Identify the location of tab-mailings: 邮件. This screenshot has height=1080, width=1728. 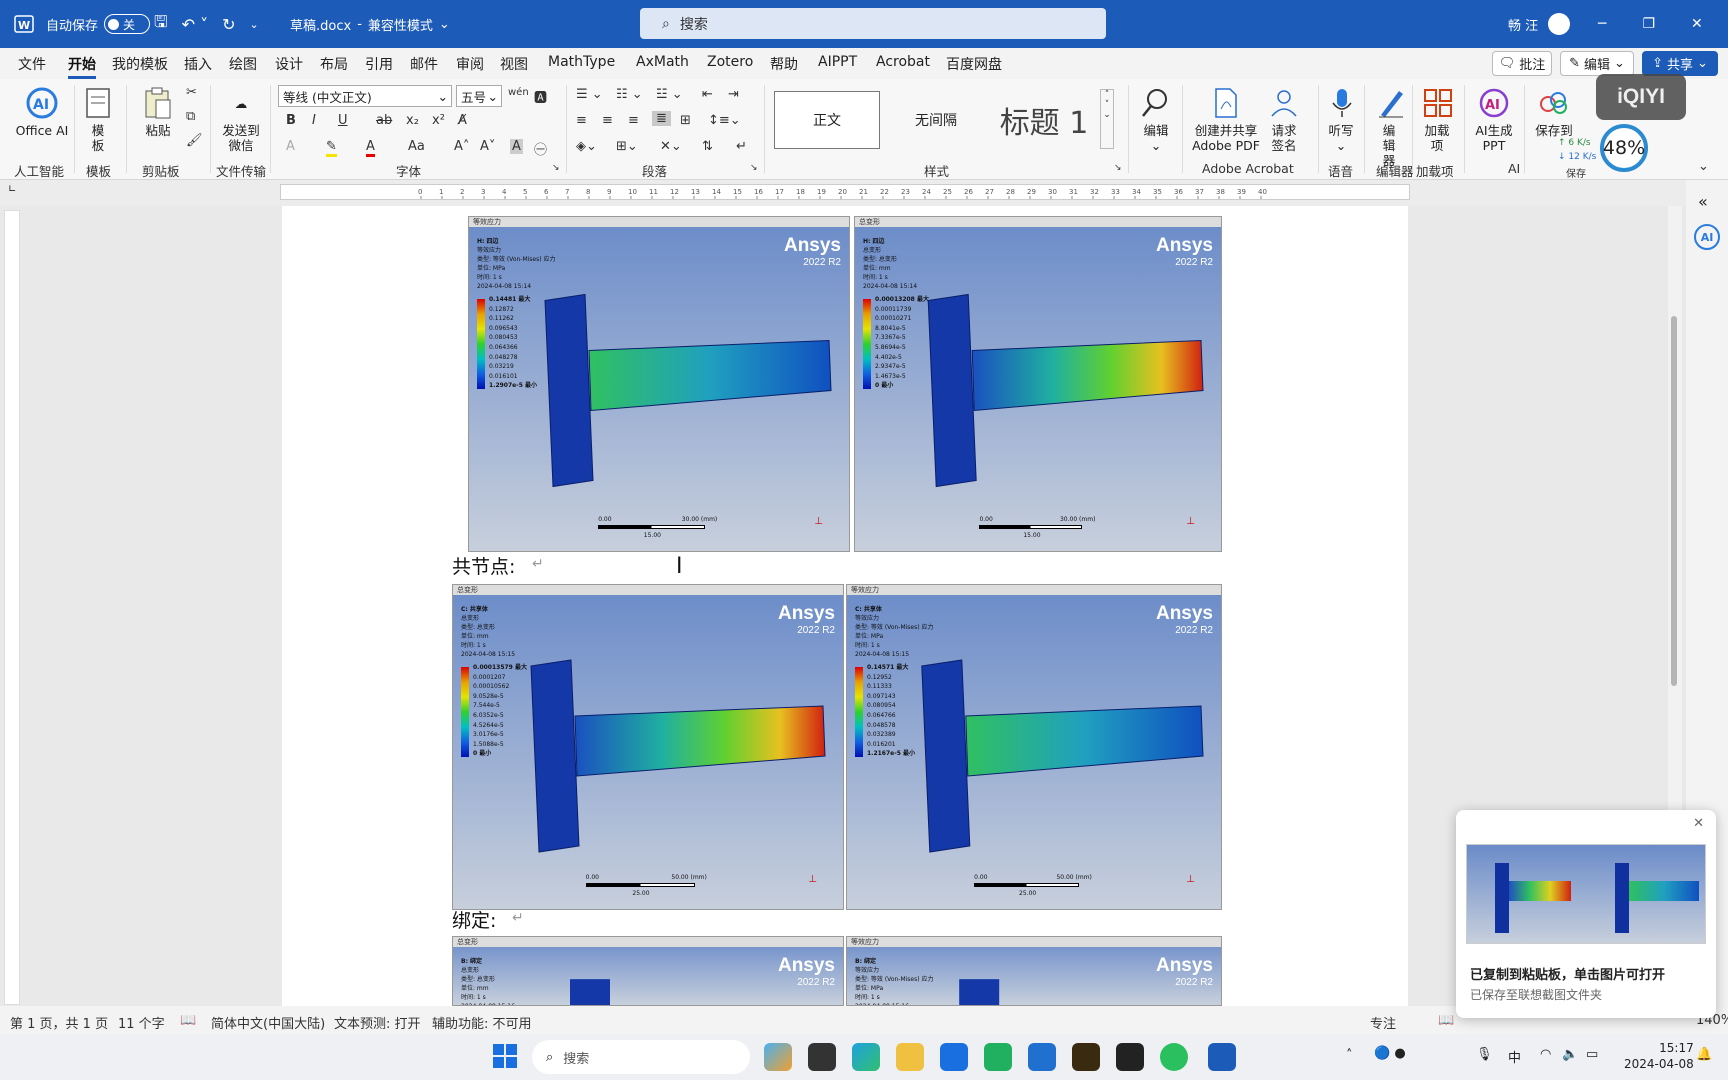
(424, 64).